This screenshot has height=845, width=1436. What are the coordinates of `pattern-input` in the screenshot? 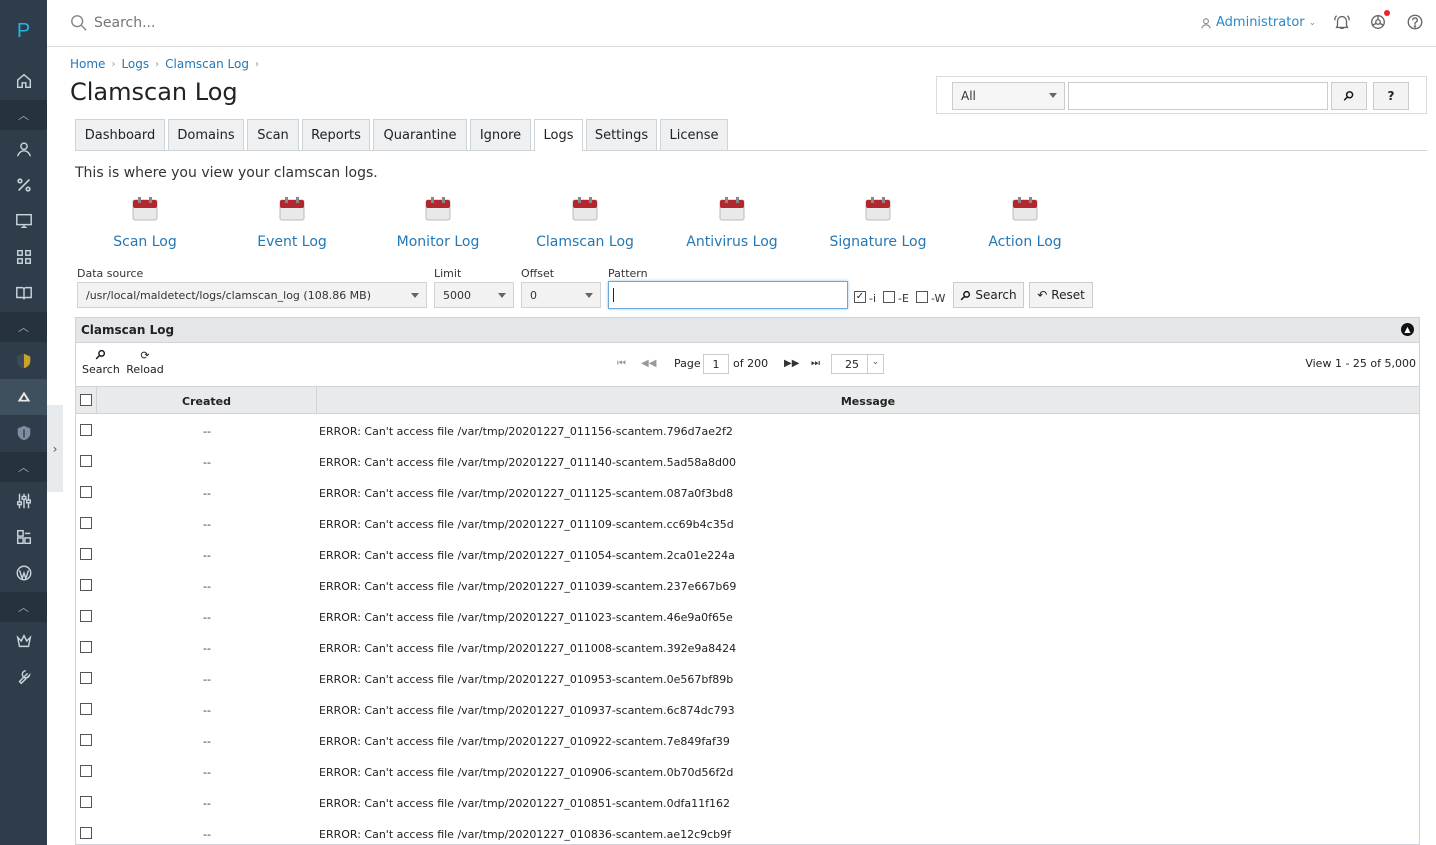 It's located at (728, 295).